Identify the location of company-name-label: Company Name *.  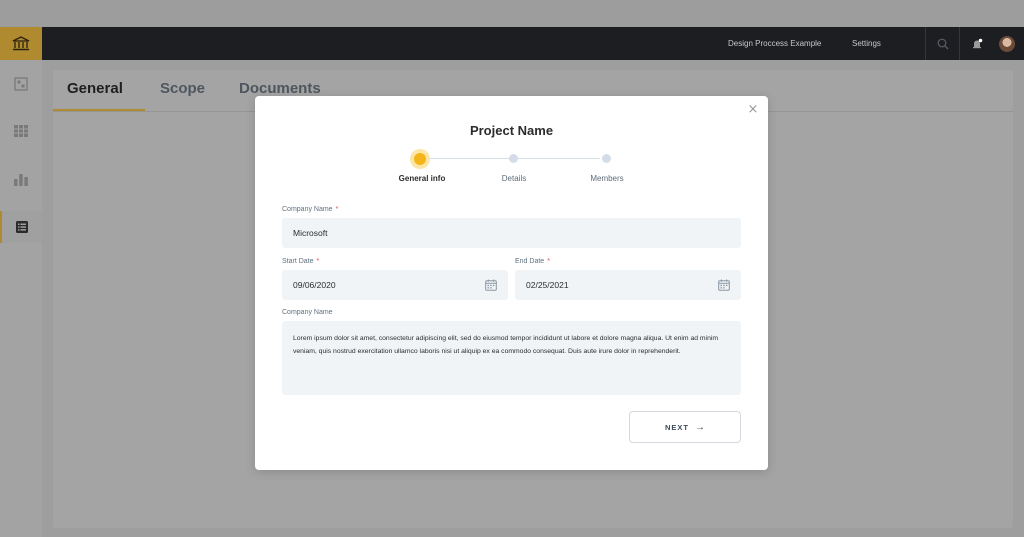
(310, 209).